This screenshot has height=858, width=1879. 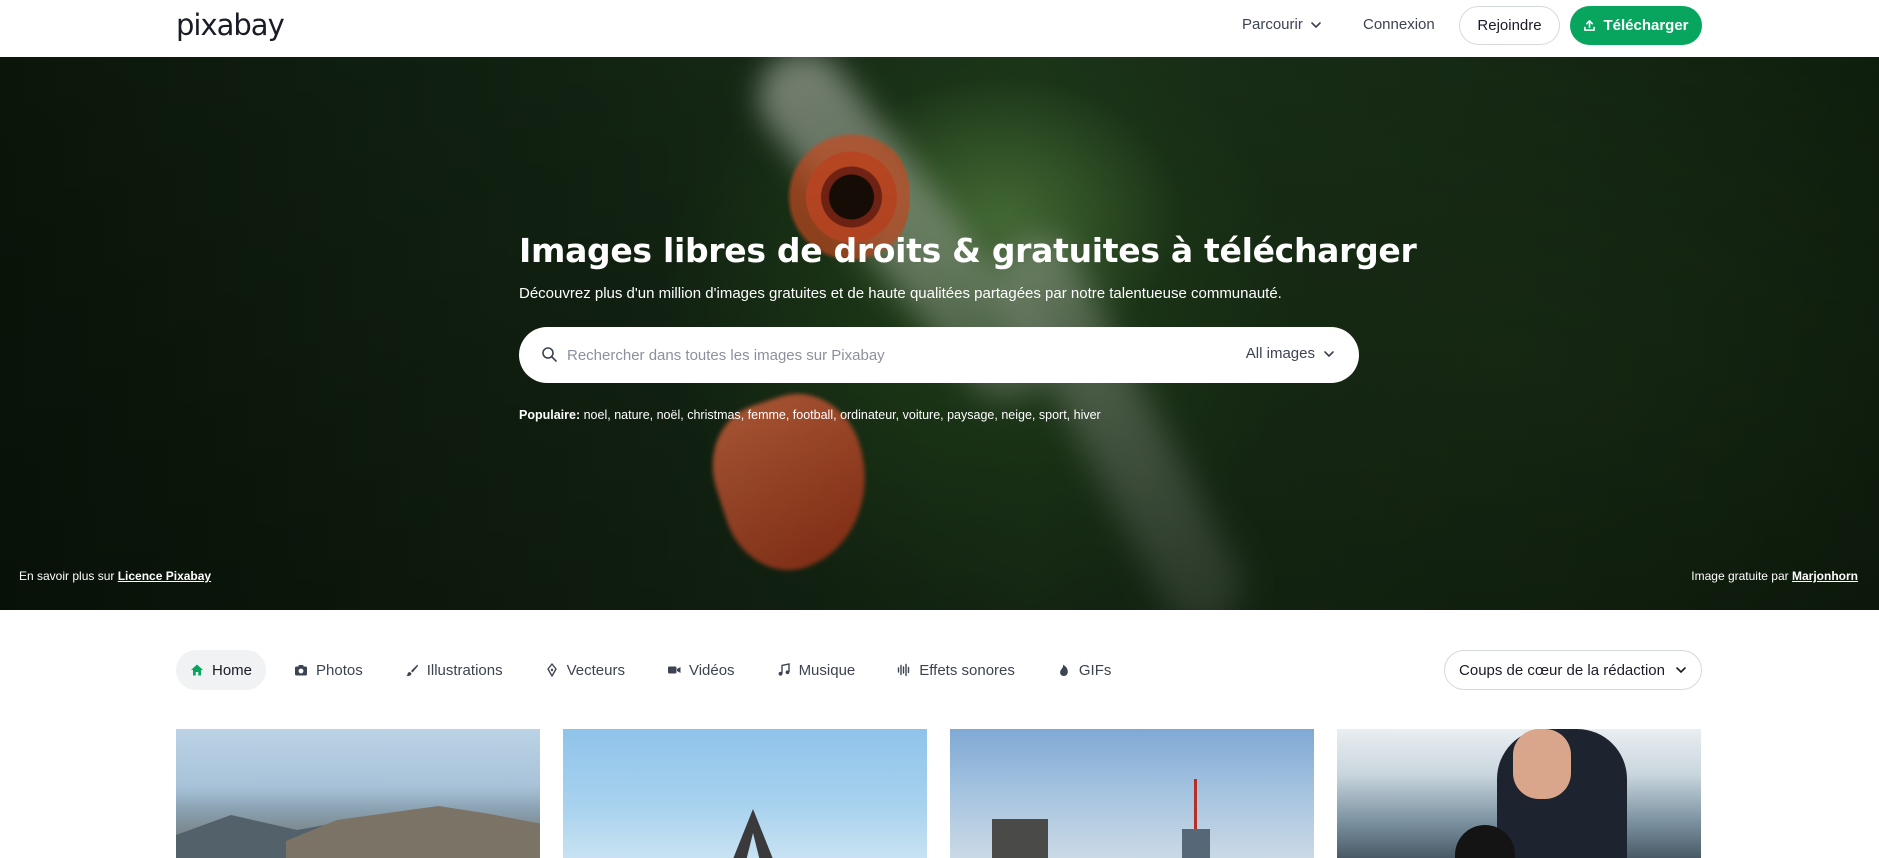 I want to click on tab-label: Effets sonores, so click(x=967, y=670).